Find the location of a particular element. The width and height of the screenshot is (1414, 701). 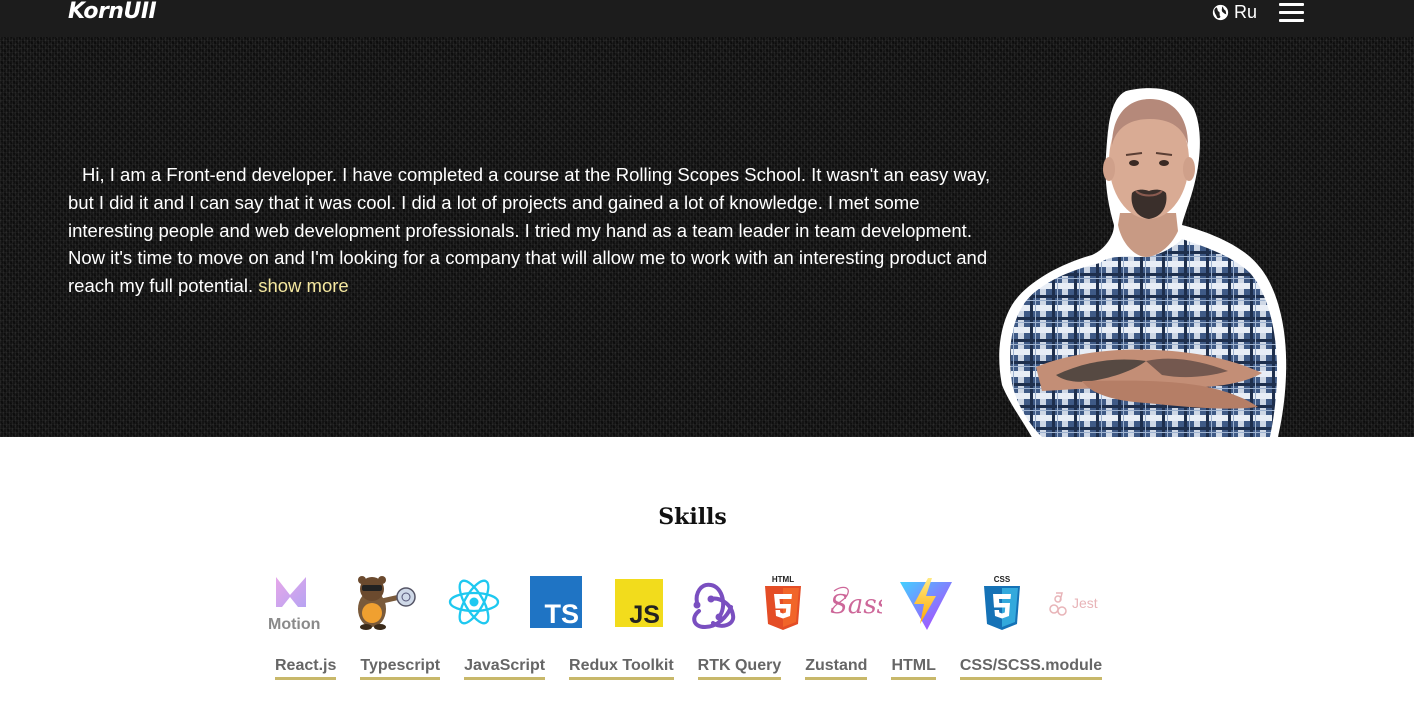

jest-icon: Jest is located at coordinates (1073, 604).